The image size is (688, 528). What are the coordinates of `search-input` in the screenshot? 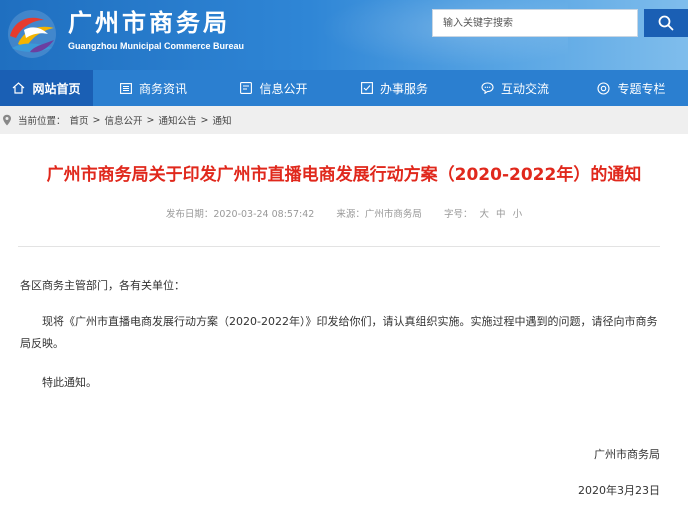 It's located at (535, 23).